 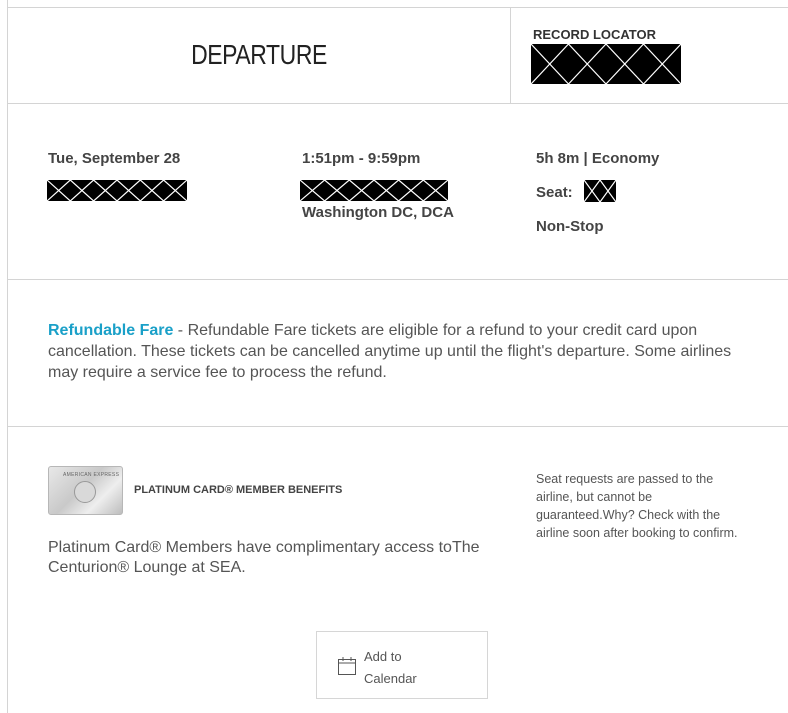 I want to click on benefits-title: PLATINUM CARD® MEMBER BENEFITS, so click(x=238, y=490).